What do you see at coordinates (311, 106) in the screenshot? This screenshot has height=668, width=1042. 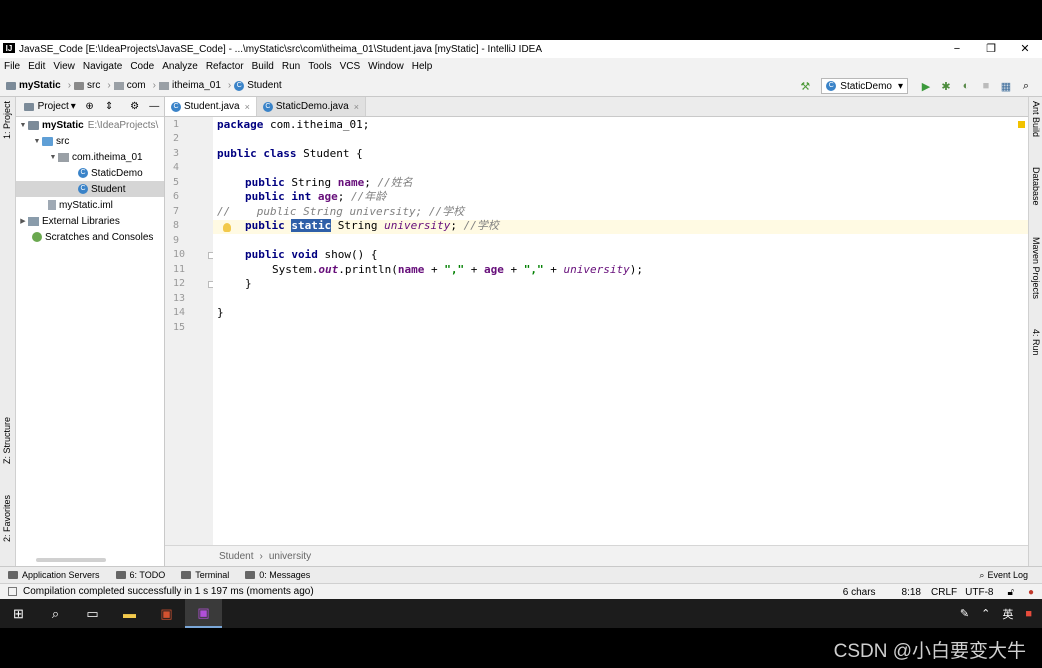 I see `tab-staticdemo-java: C StaticDemo.java ×` at bounding box center [311, 106].